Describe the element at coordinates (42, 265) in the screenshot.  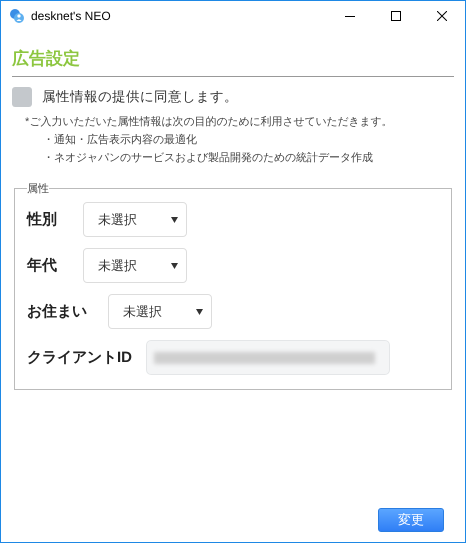
I see `field-label: 年代` at that location.